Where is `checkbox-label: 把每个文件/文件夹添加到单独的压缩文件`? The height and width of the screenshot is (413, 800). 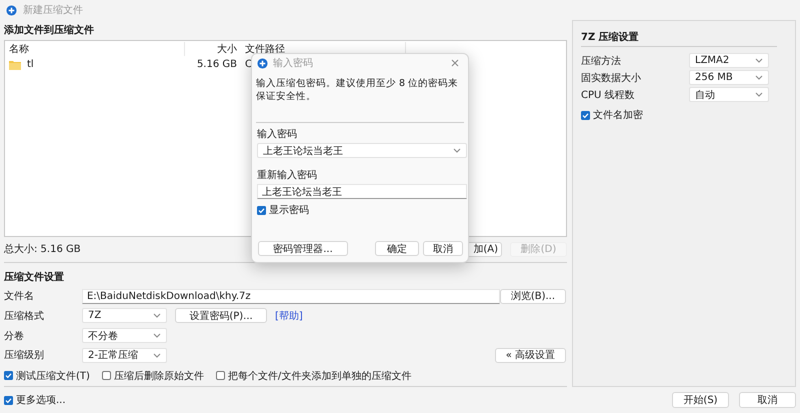
checkbox-label: 把每个文件/文件夹添加到单独的压缩文件 is located at coordinates (320, 376).